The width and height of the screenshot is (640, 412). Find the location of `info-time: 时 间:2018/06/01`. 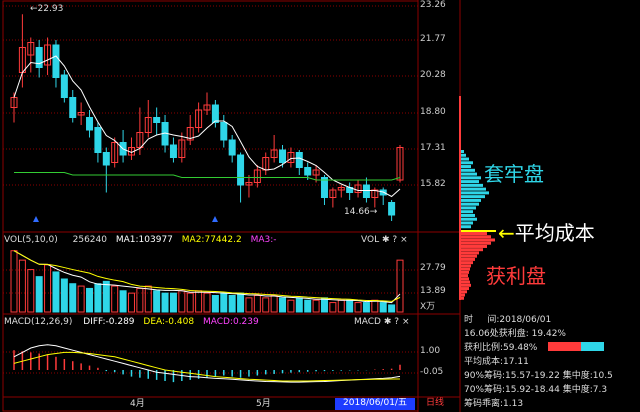

info-time: 时 间:2018/06/01 is located at coordinates (508, 320).